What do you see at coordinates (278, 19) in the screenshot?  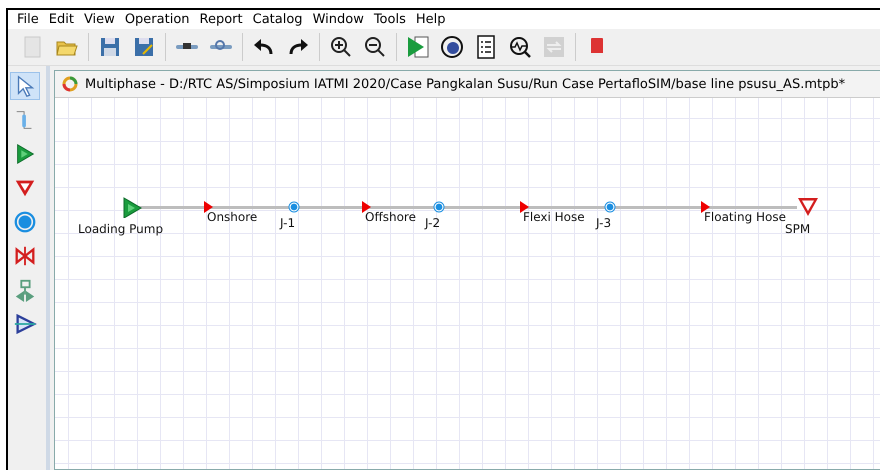 I see `menu-item: Catalog` at bounding box center [278, 19].